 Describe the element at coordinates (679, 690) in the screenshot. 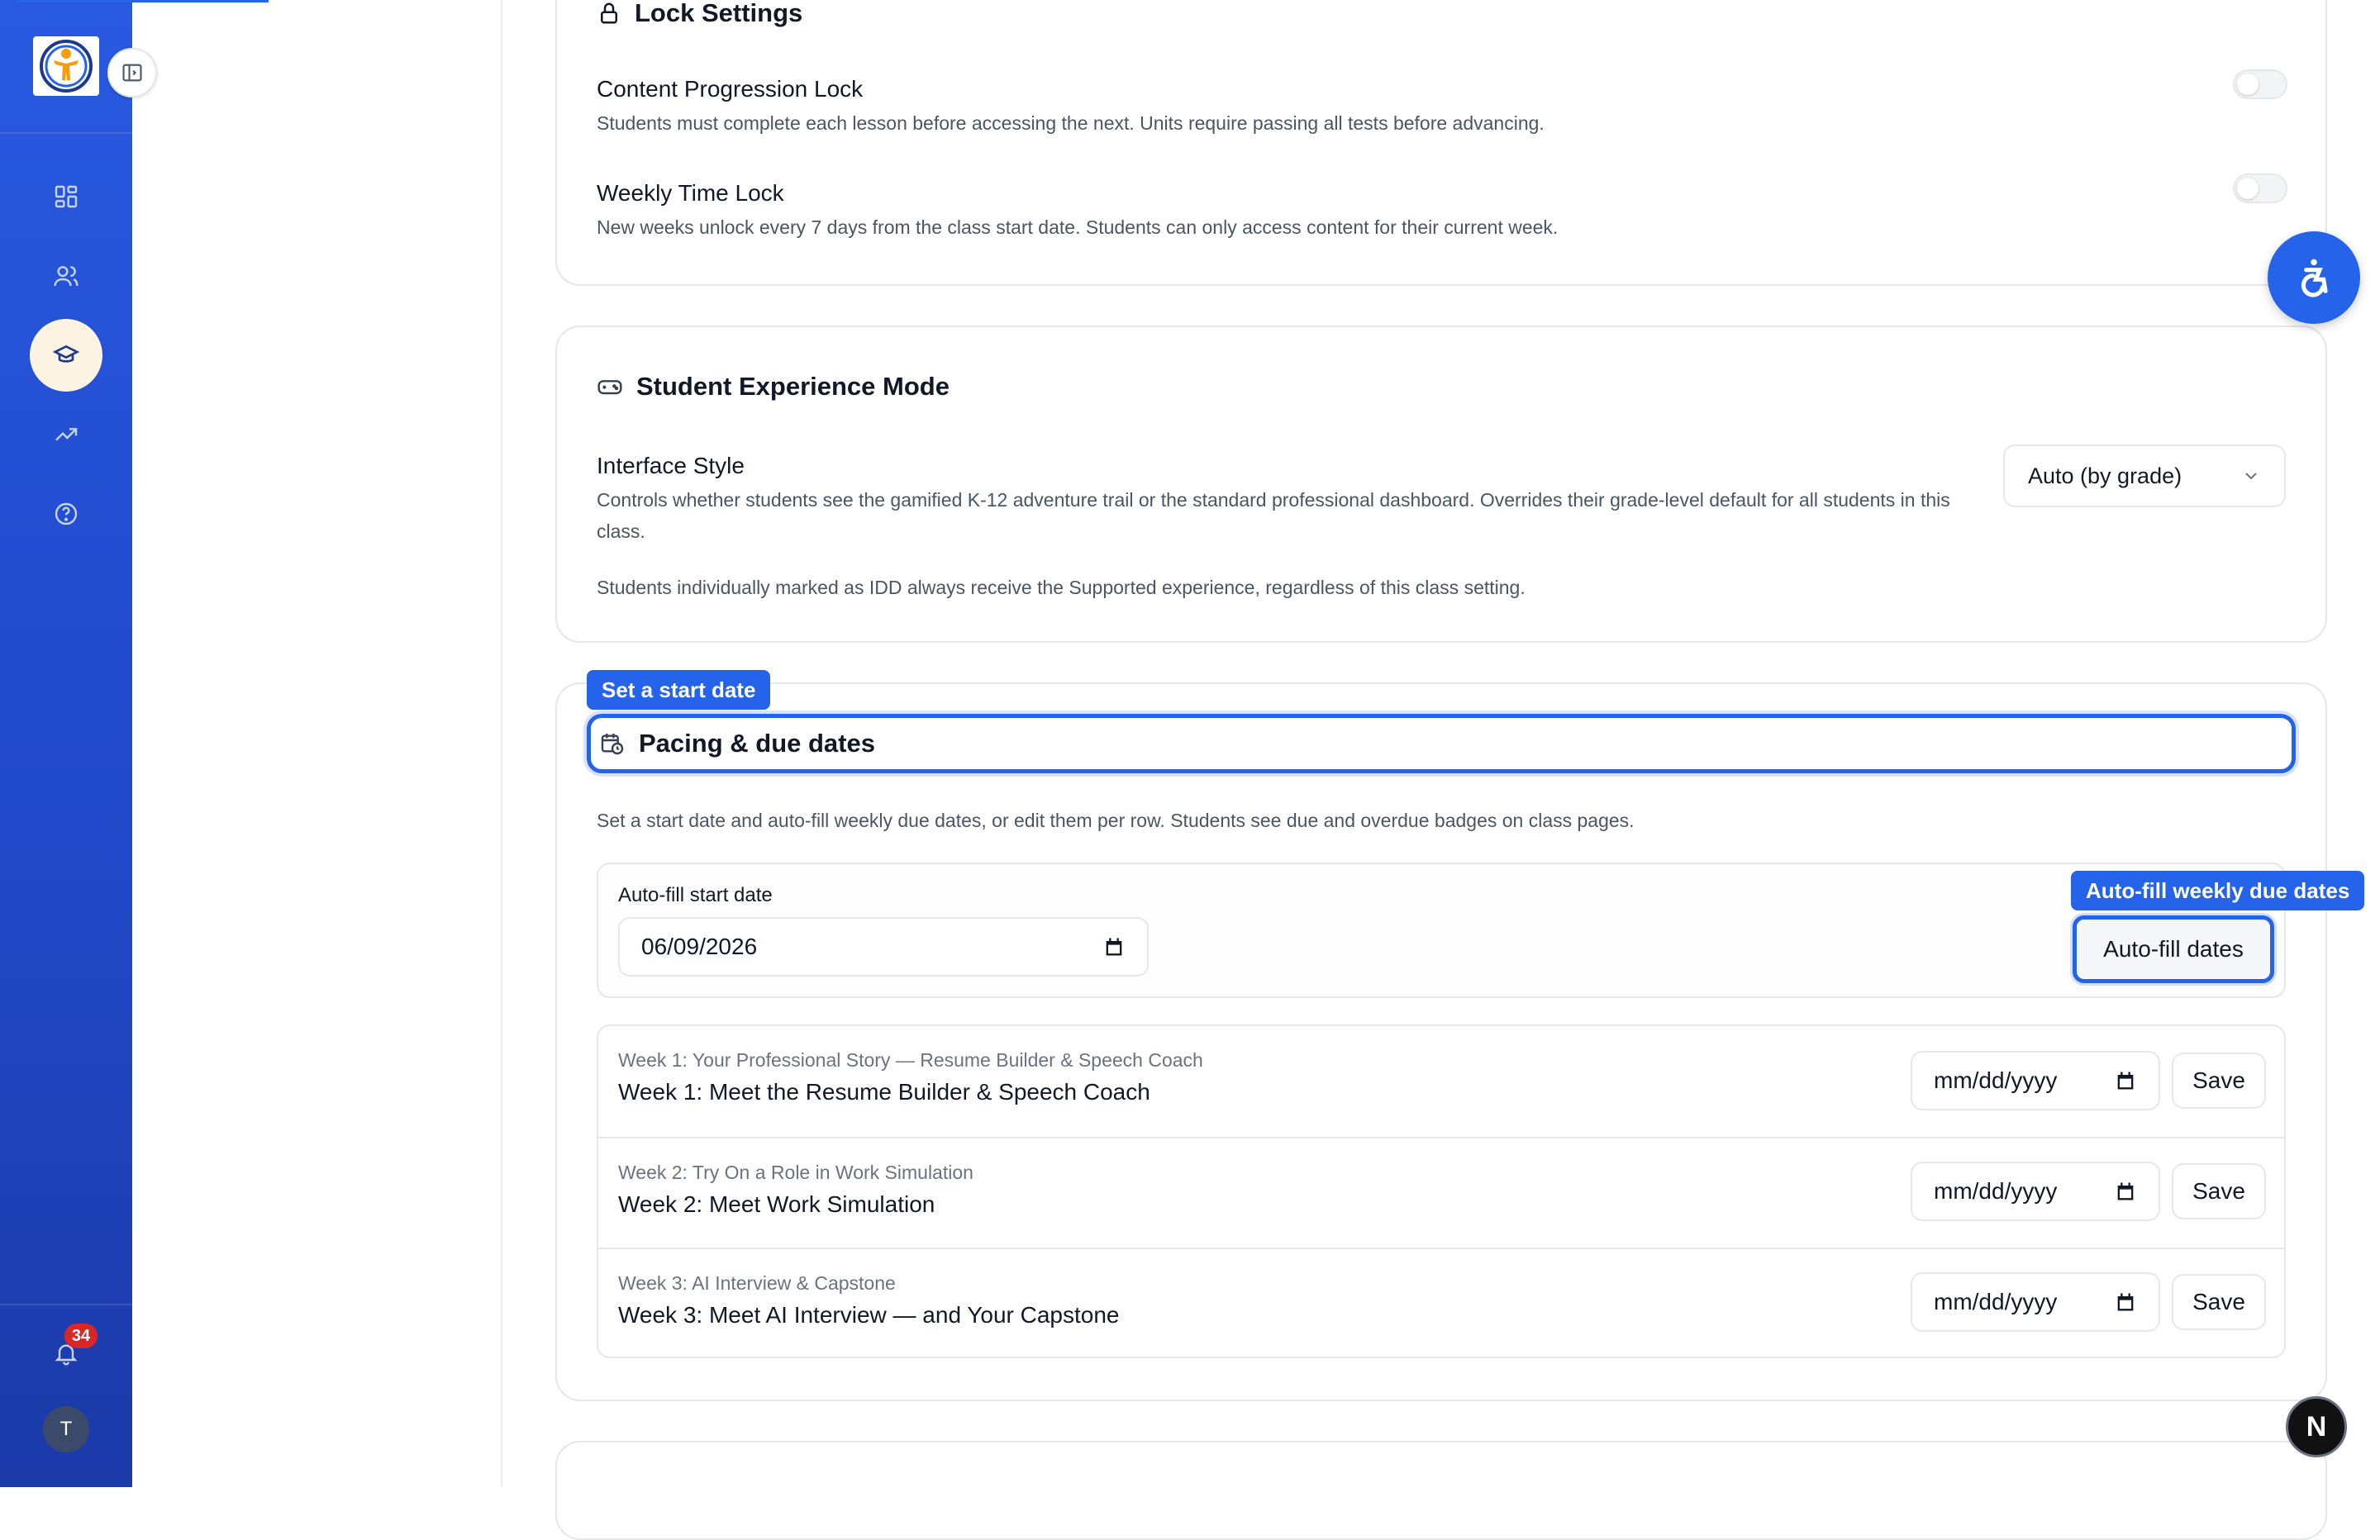

I see `start-date-tooltip: Set a start date` at that location.